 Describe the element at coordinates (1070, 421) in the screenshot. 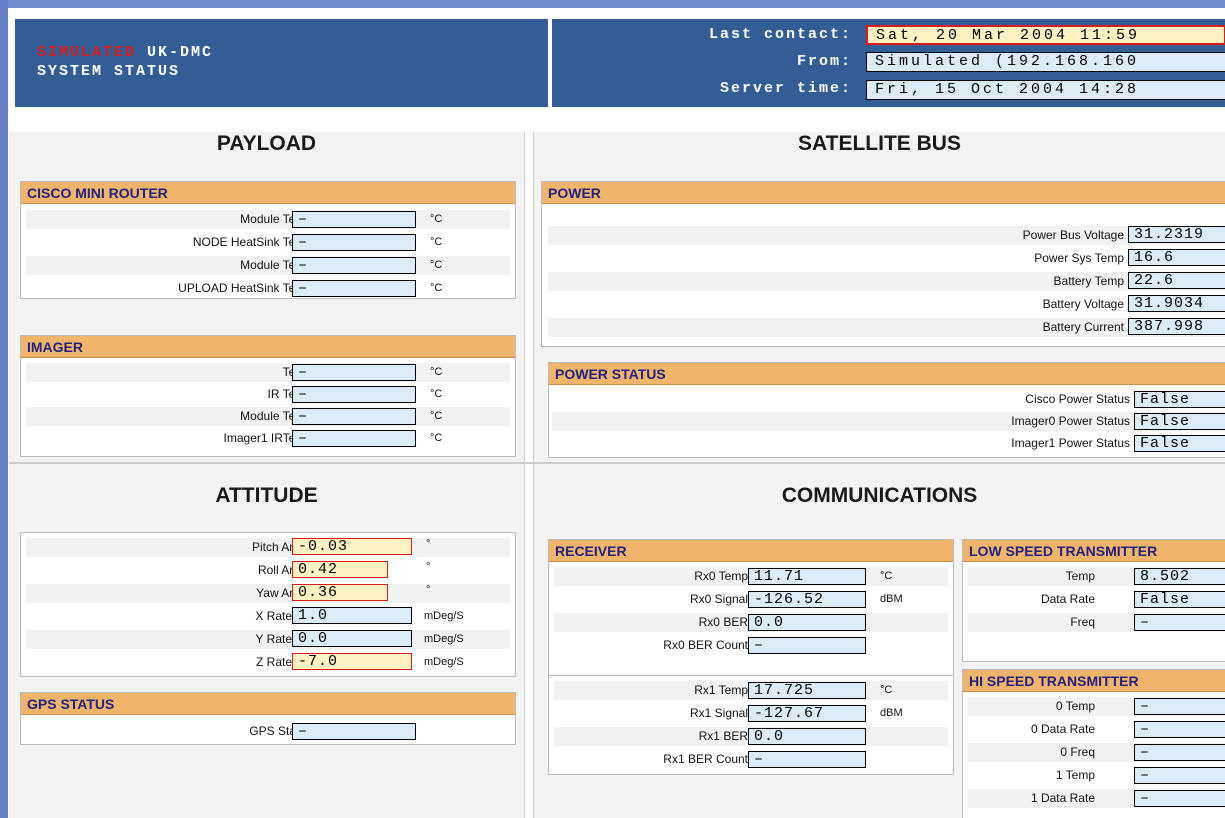

I see `field-label: Imager0 Power Status` at that location.